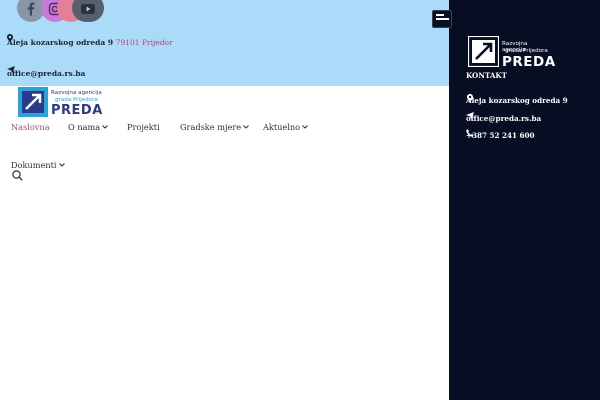 The width and height of the screenshot is (600, 400). I want to click on address-city: 79101 Prijedor, so click(144, 42).